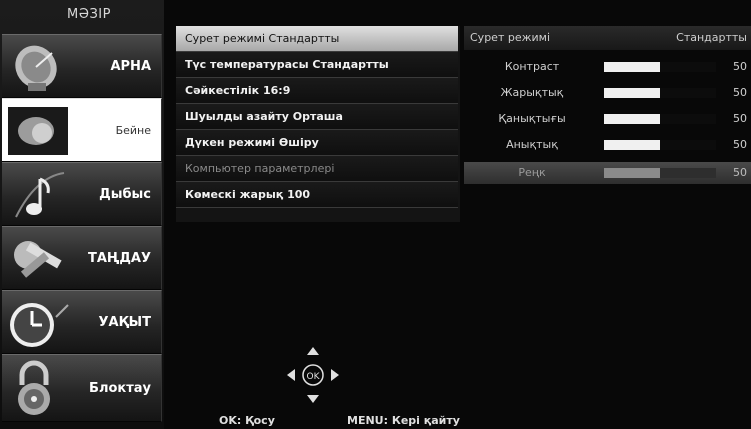 The height and width of the screenshot is (429, 751). What do you see at coordinates (317, 195) in the screenshot?
I see `option-backlight: Көмескі жарық 100` at bounding box center [317, 195].